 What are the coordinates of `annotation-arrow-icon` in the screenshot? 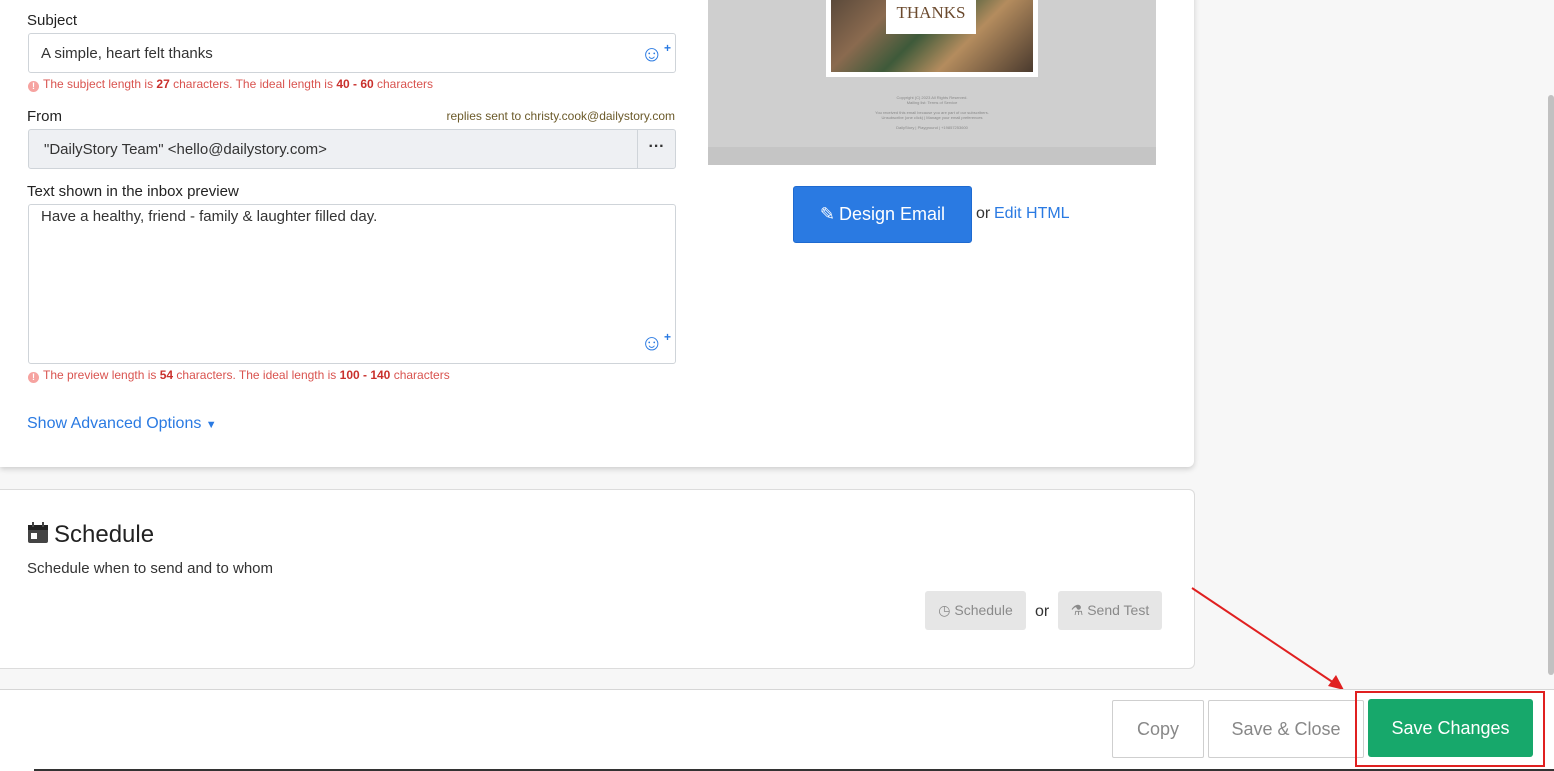 It's located at (1267, 638).